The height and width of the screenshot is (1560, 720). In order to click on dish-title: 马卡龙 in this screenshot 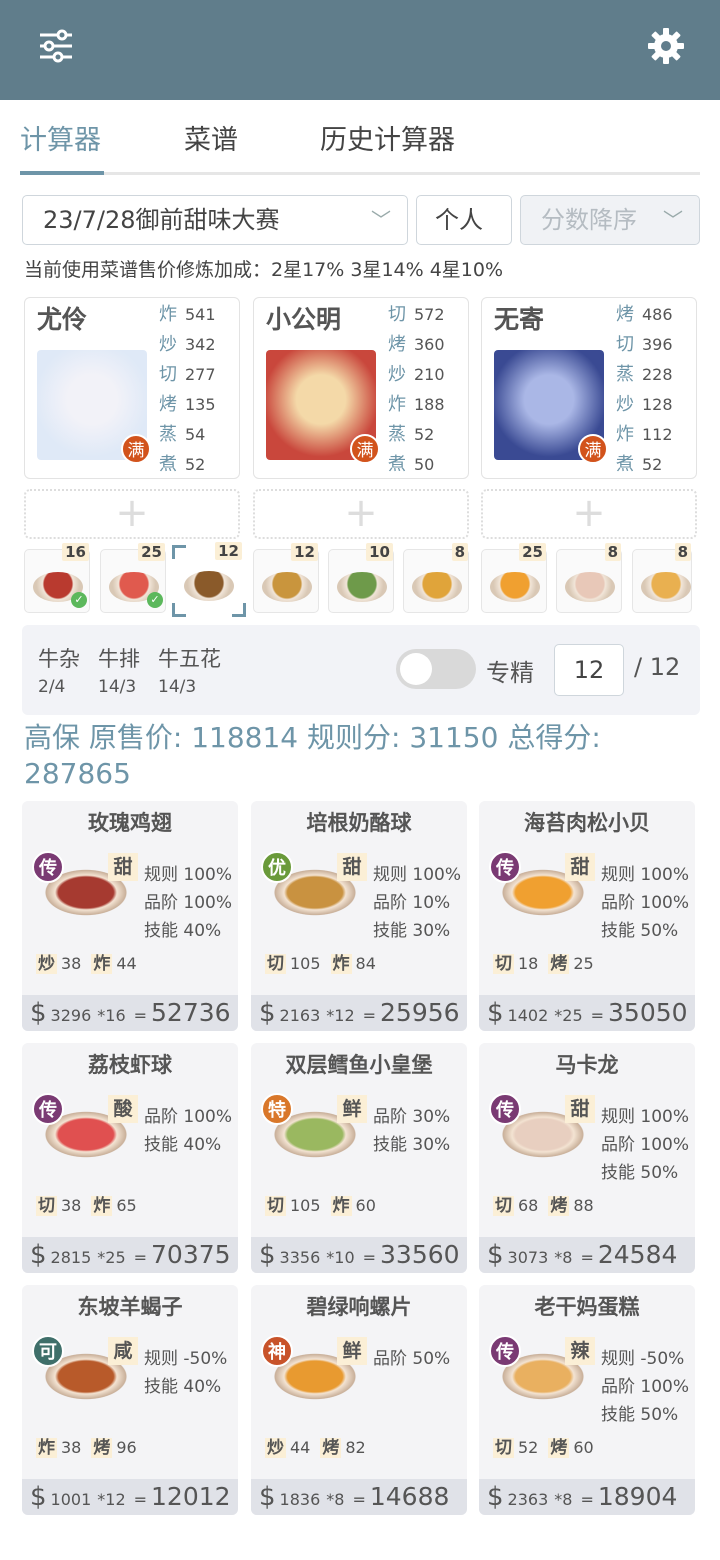, I will do `click(587, 1065)`.